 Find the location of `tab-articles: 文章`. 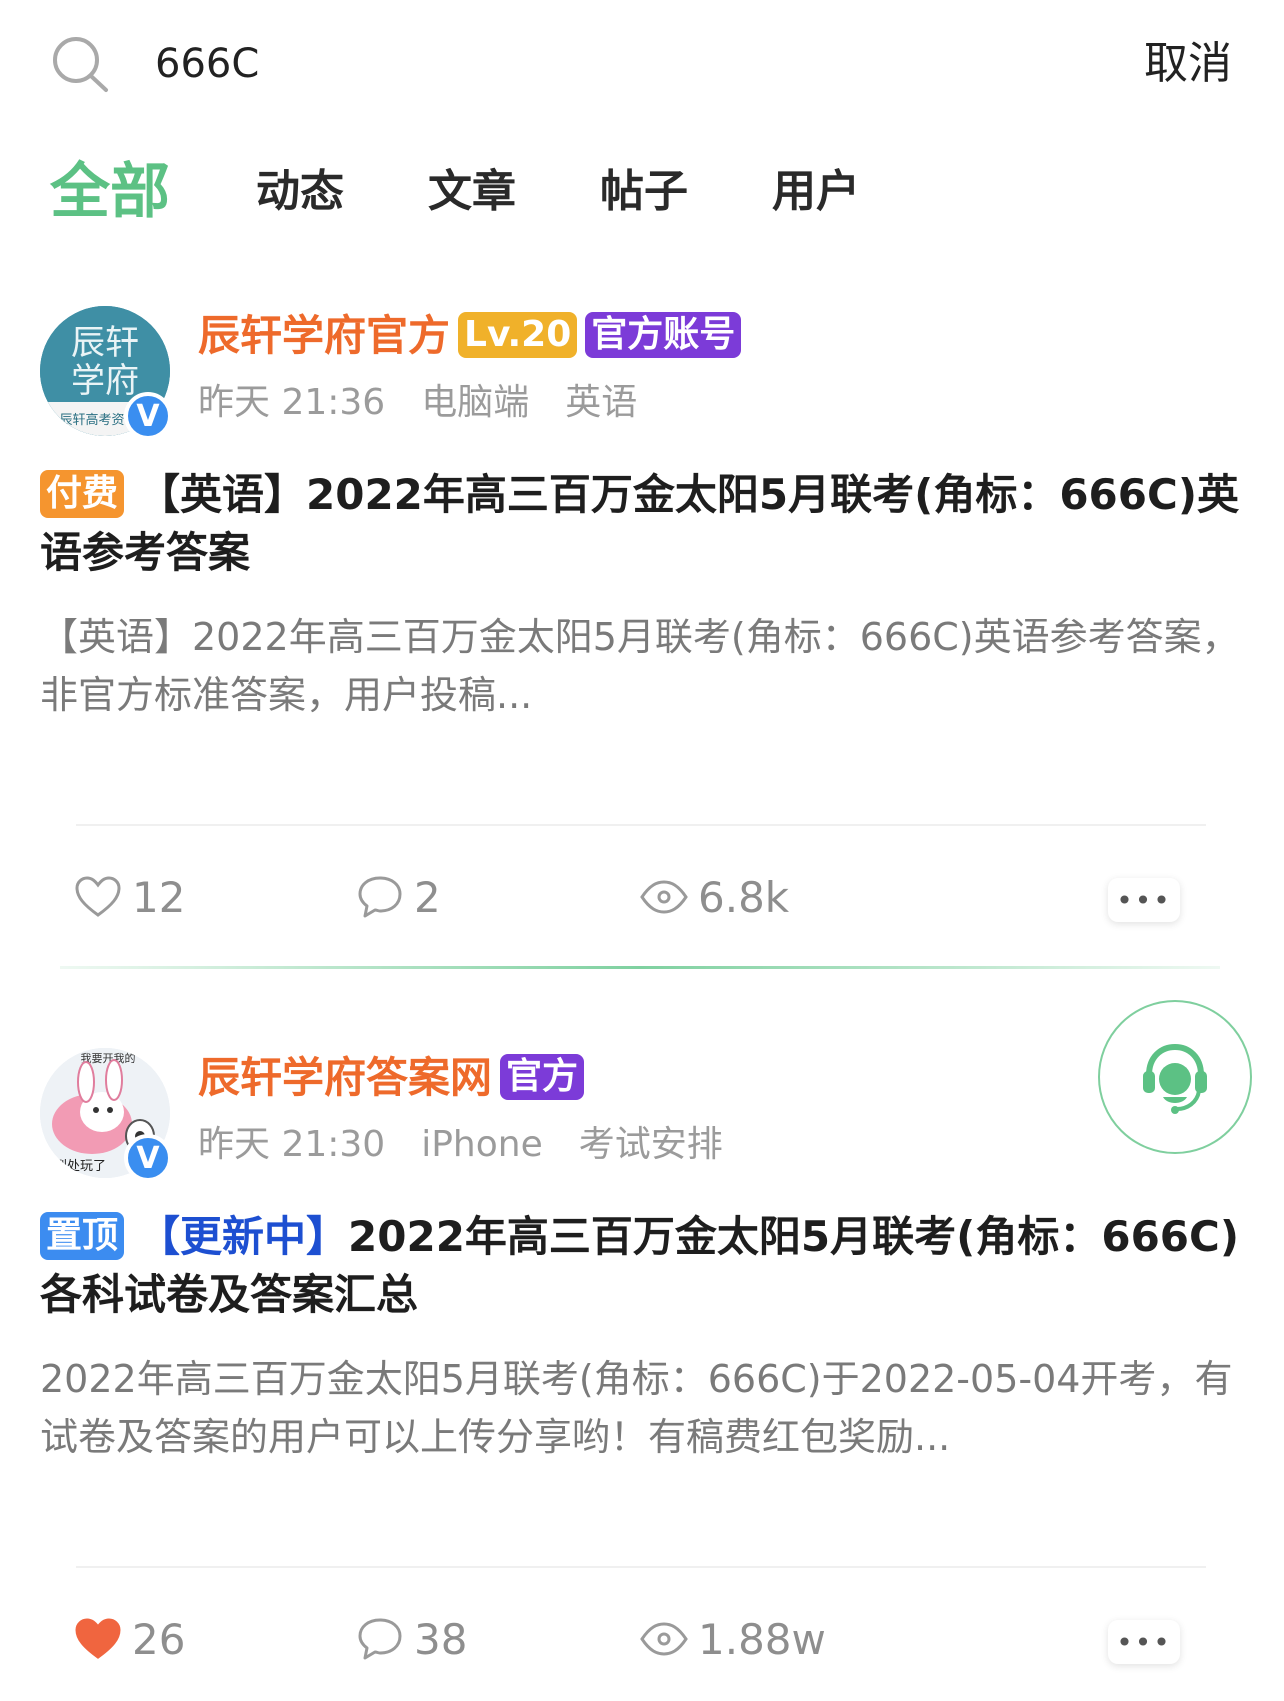

tab-articles: 文章 is located at coordinates (472, 192).